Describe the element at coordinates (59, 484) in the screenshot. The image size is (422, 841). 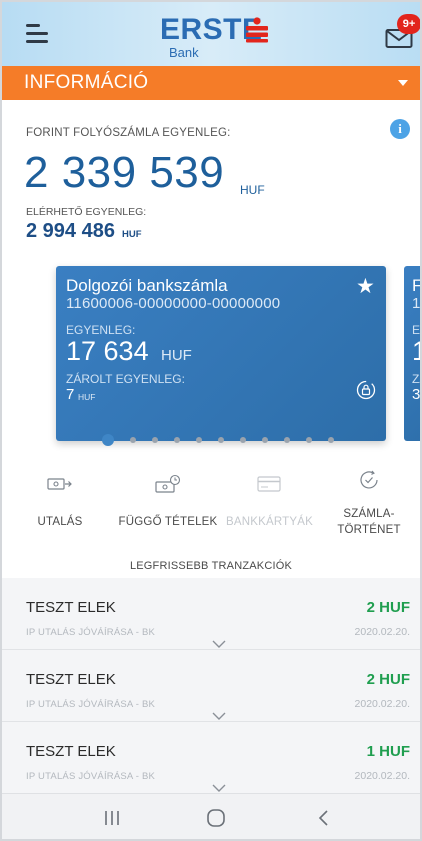
I see `money-transfer-icon` at that location.